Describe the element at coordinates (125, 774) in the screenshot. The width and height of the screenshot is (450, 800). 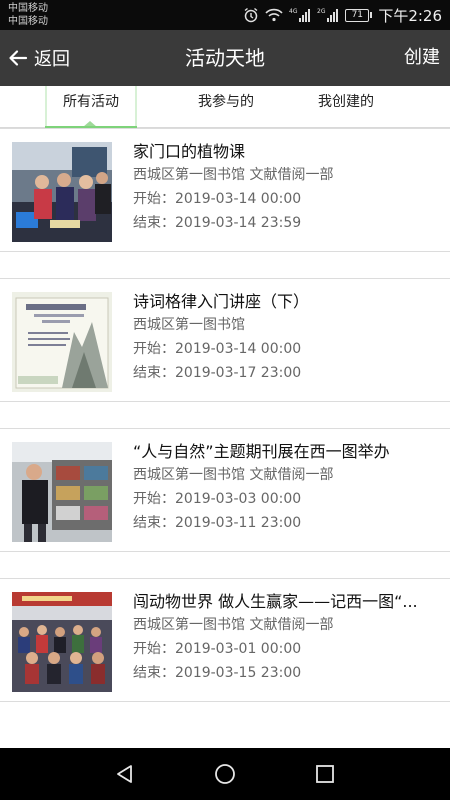
I see `back-triangle-icon` at that location.